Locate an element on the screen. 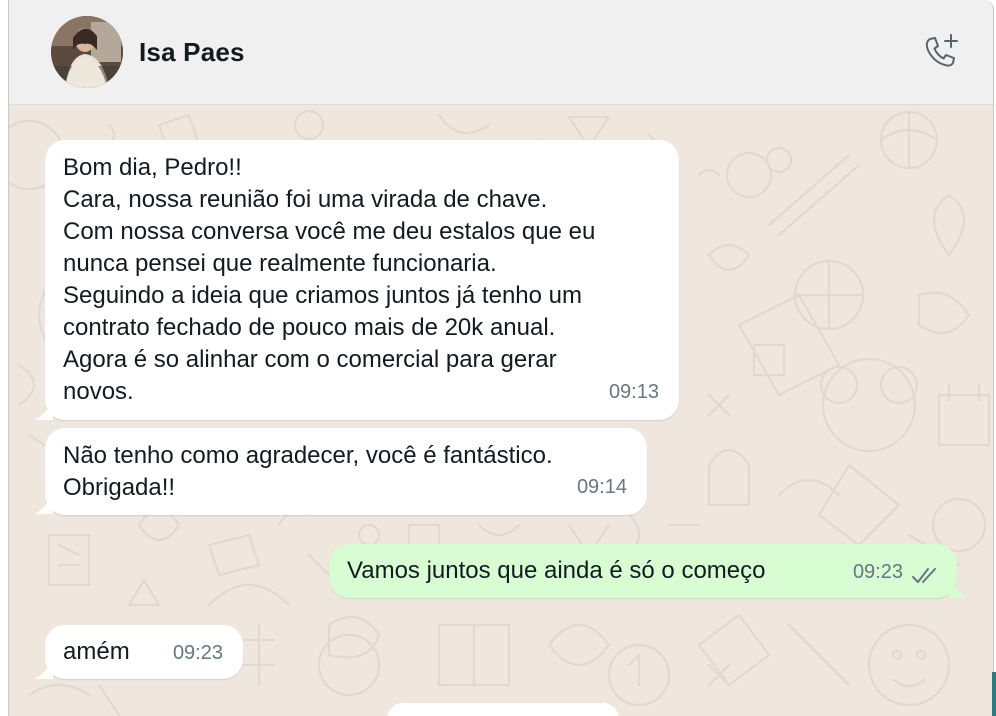  next-message-peek is located at coordinates (503, 709).